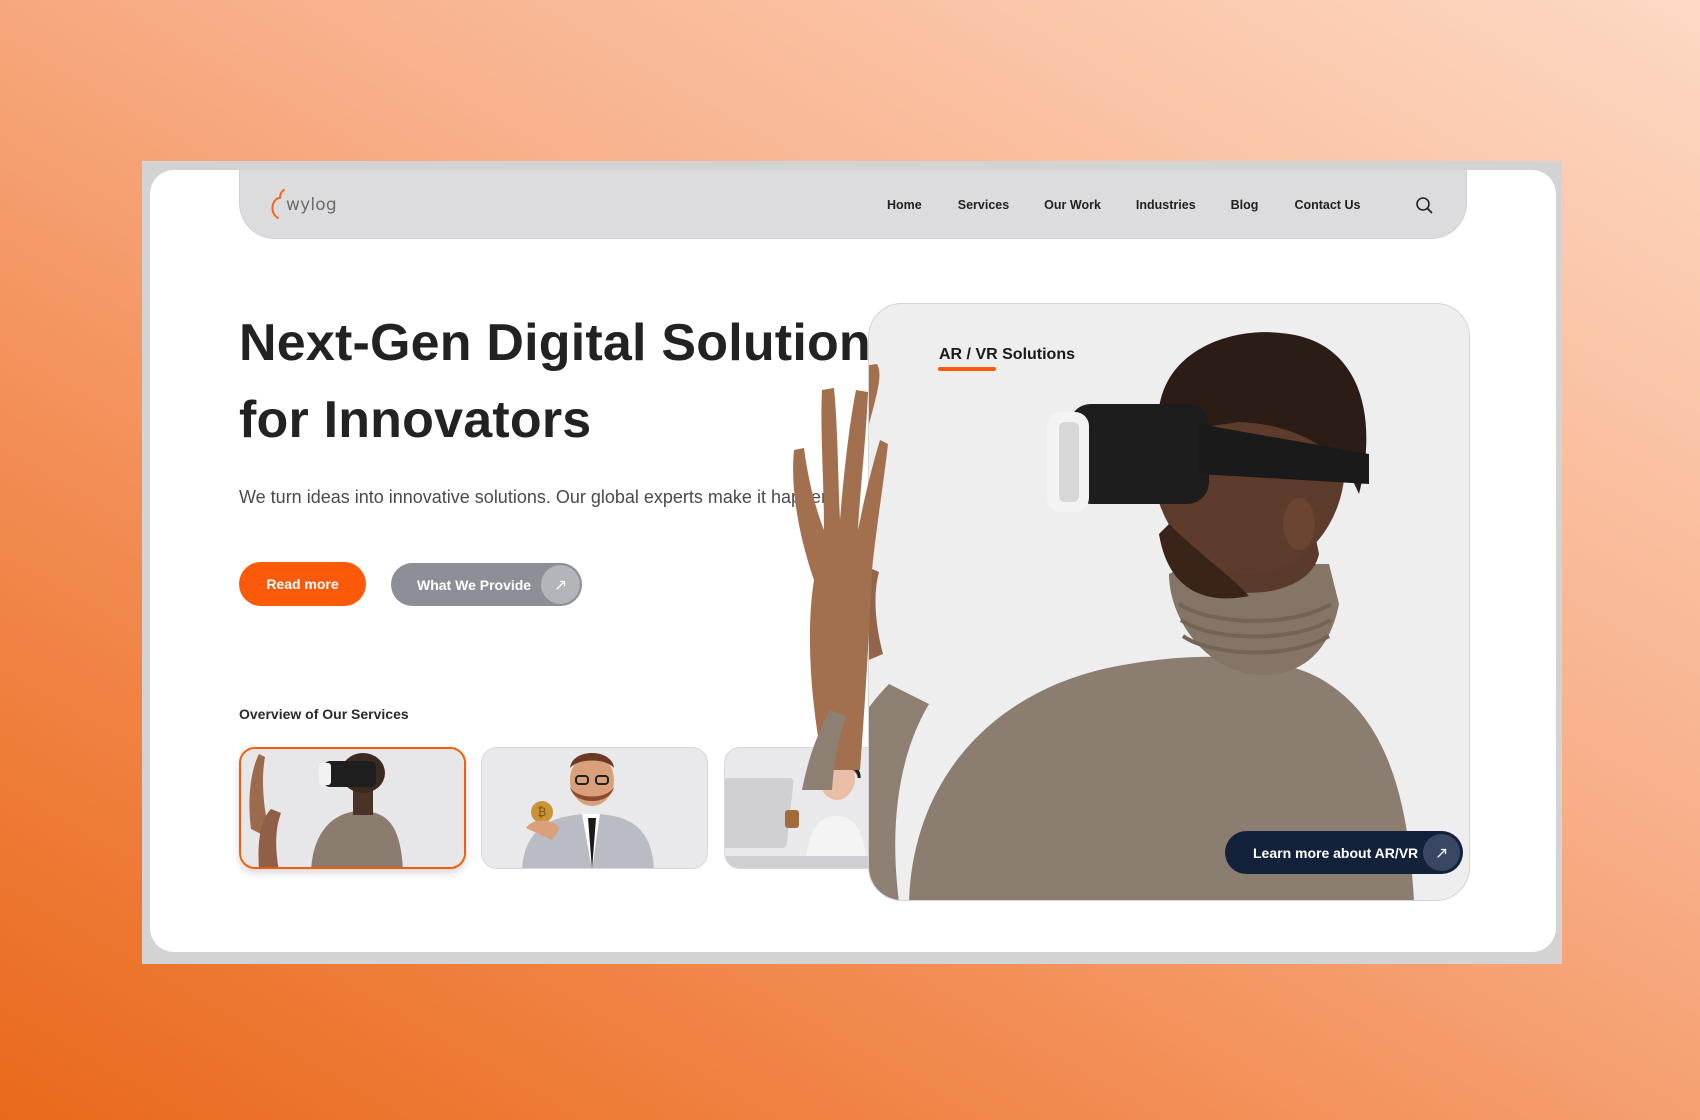 This screenshot has width=1700, height=1120. I want to click on nav-item-our-work: Our Work, so click(1072, 205).